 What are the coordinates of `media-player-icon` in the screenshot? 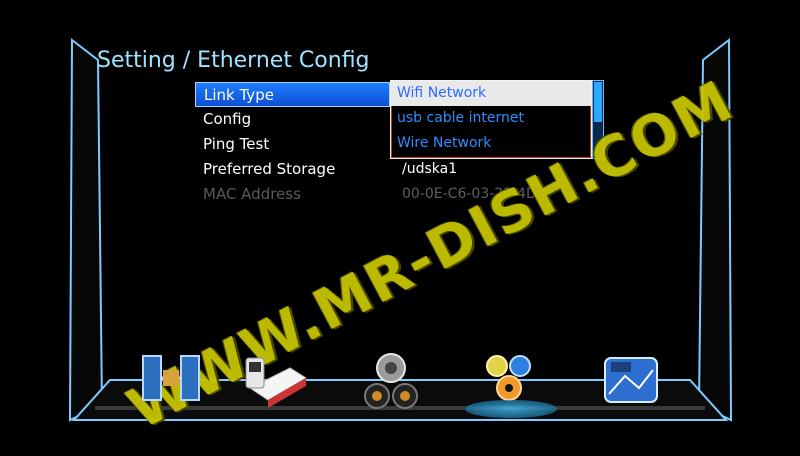 It's located at (276, 381).